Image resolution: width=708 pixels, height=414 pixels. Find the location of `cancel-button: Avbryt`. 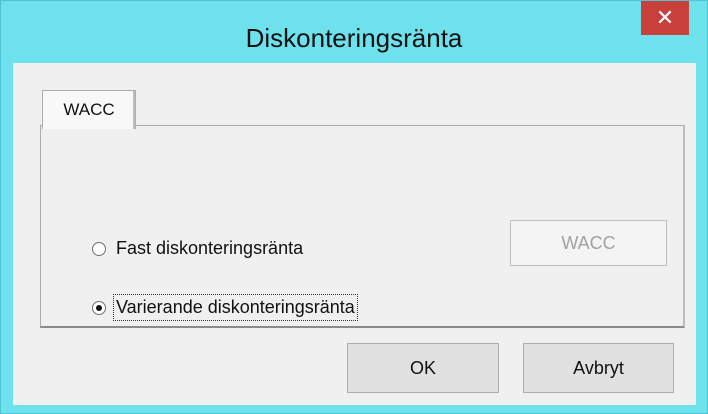

cancel-button: Avbryt is located at coordinates (598, 368).